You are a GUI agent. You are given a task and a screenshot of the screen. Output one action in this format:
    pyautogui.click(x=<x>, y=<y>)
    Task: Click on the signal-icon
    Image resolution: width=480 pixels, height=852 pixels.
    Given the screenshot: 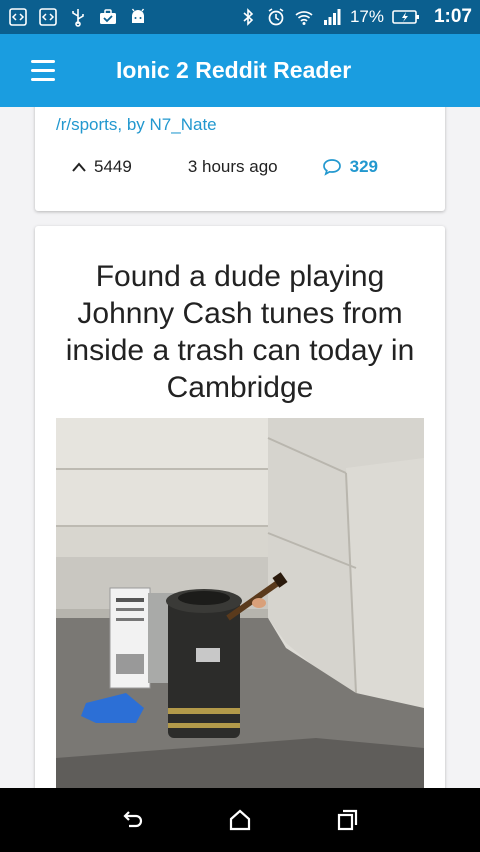 What is the action you would take?
    pyautogui.click(x=332, y=17)
    